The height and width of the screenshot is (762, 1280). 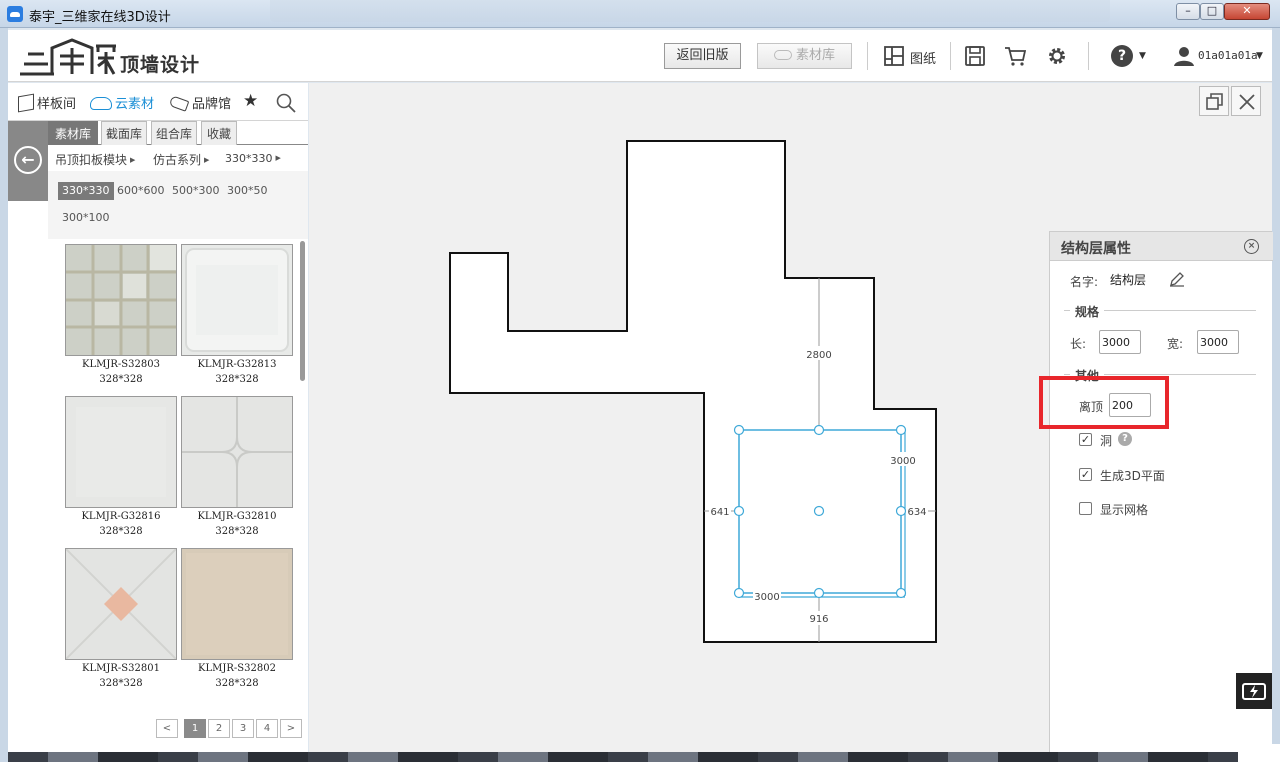 I want to click on window-frame-right, so click(x=1276, y=395).